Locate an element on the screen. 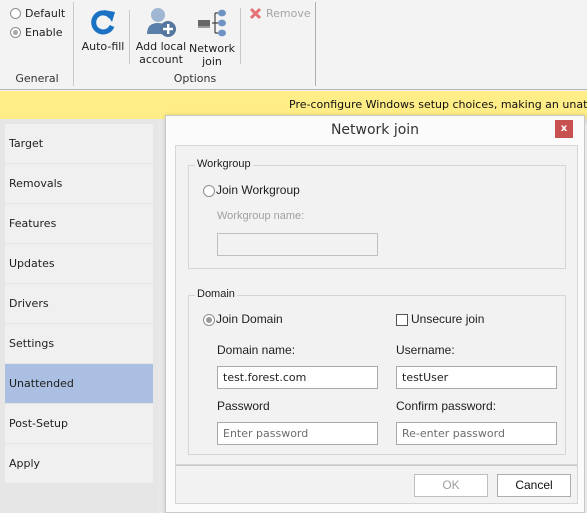  workgroup-name-label: Workgroup name: is located at coordinates (261, 216).